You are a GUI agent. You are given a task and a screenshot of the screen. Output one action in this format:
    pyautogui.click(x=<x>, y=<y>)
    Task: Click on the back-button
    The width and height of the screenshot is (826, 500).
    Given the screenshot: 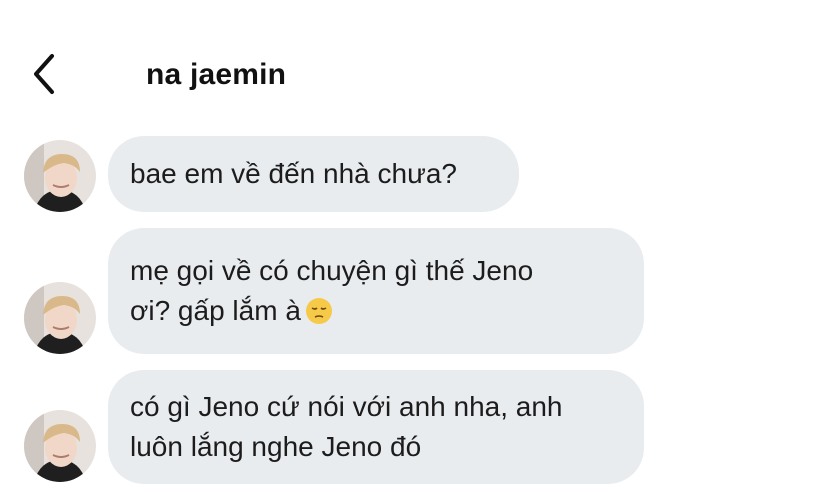 What is the action you would take?
    pyautogui.click(x=45, y=74)
    